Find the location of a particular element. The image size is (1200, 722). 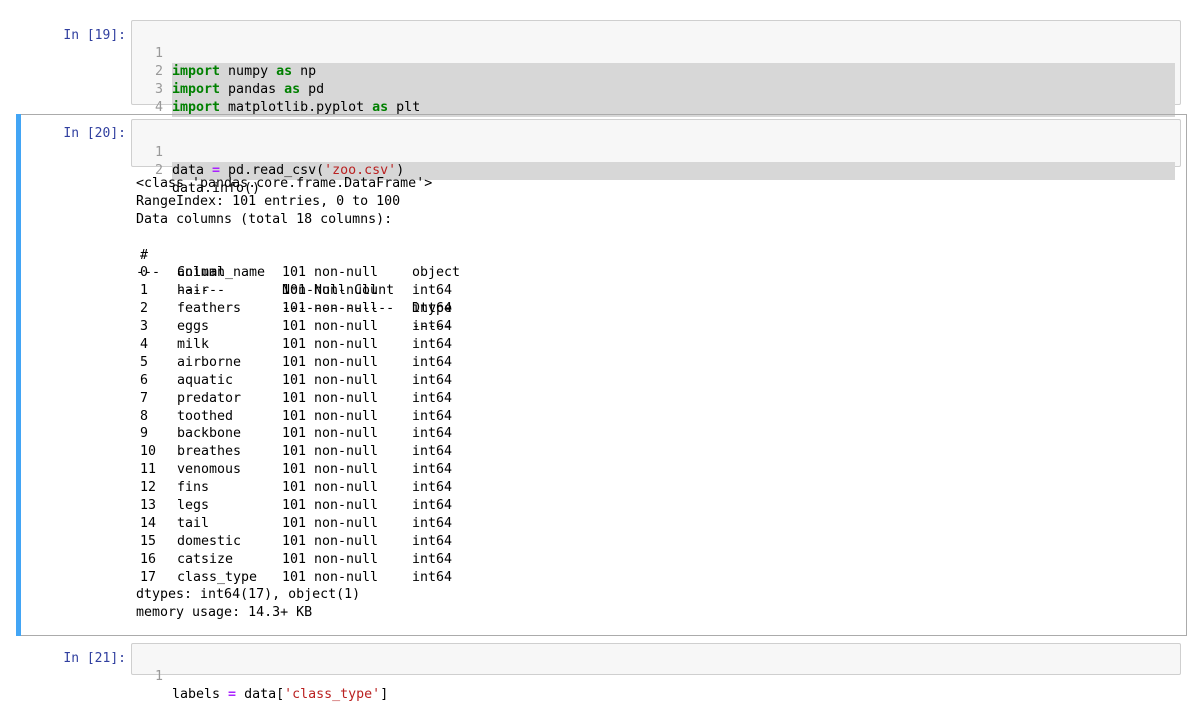

row-column-name: tail is located at coordinates (193, 523).